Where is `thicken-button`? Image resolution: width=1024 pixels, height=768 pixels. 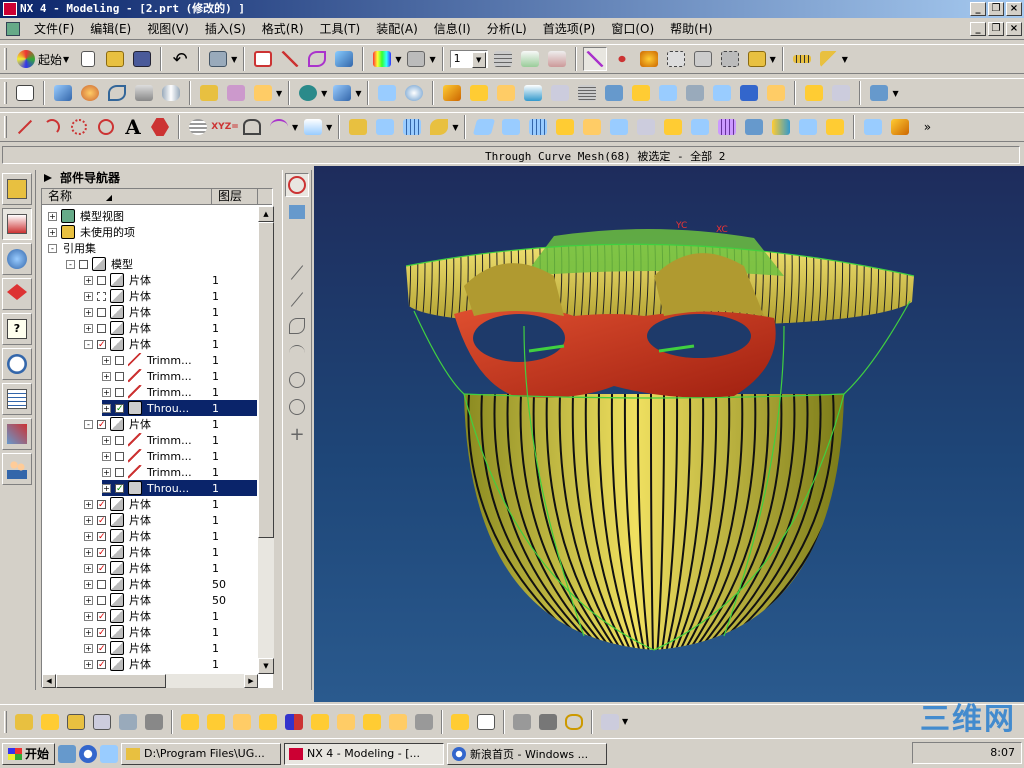
thicken-button is located at coordinates (776, 93).